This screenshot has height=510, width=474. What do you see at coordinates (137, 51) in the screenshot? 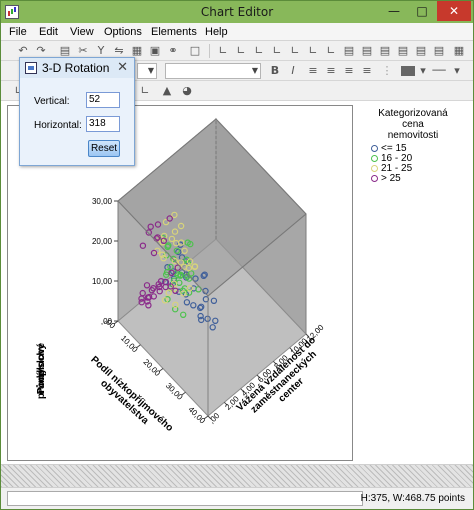
I see `grid-icon: ▦` at bounding box center [137, 51].